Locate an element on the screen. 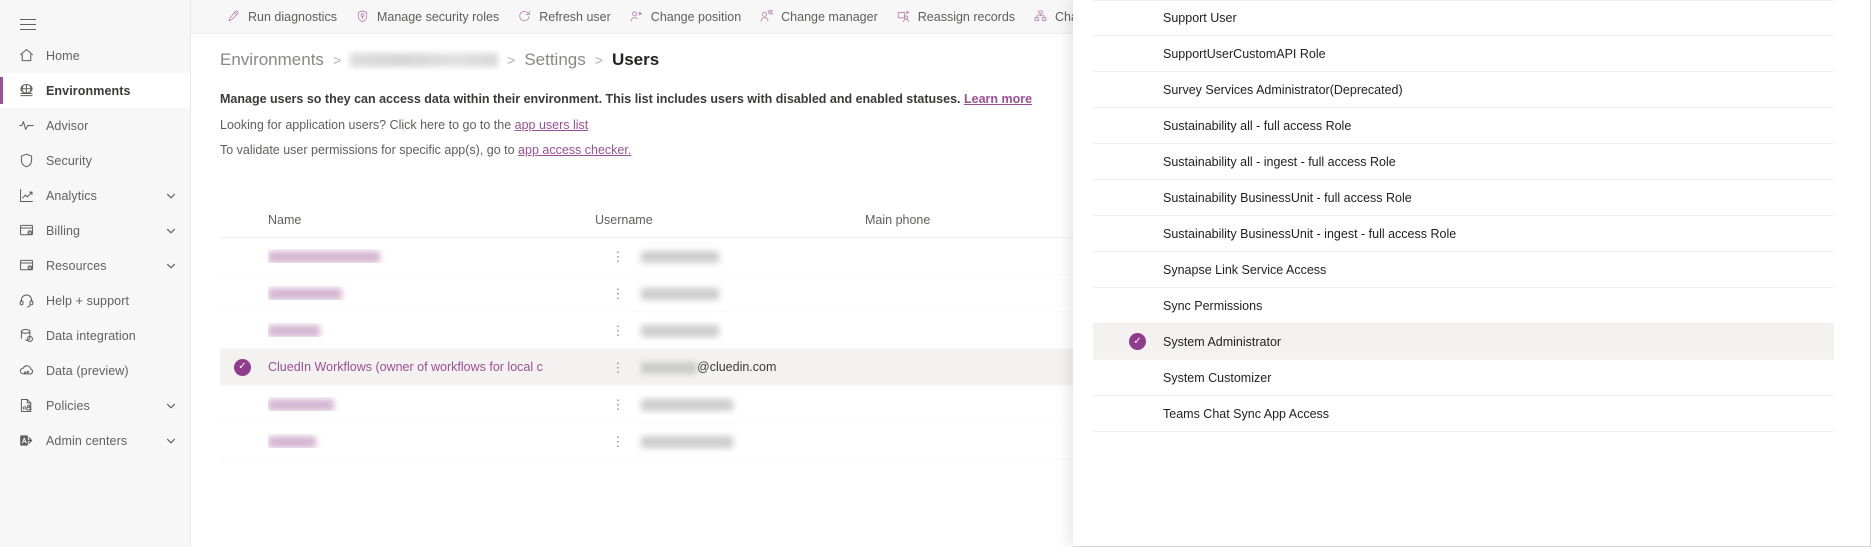  row-select-checkbox: ✓ is located at coordinates (251, 367).